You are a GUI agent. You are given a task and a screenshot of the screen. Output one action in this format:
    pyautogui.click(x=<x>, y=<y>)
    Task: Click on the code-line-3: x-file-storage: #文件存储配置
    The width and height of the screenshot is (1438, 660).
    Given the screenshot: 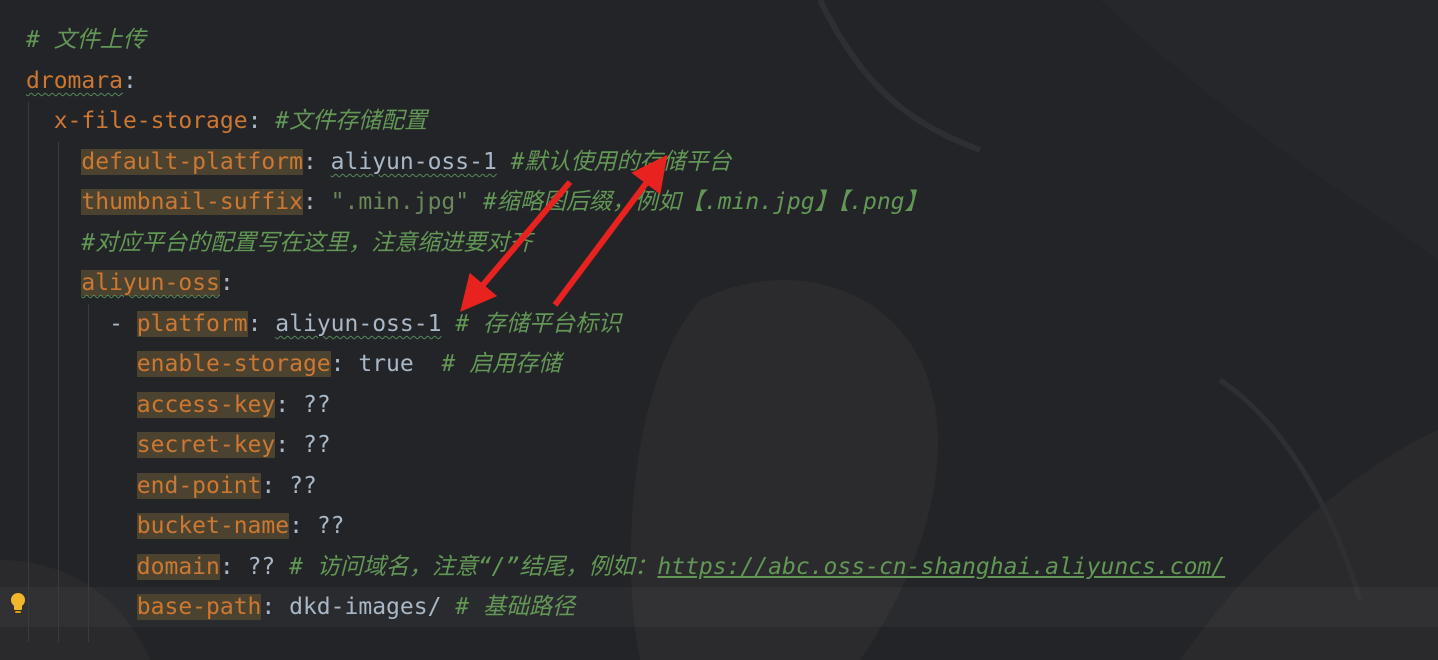 What is the action you would take?
    pyautogui.click(x=240, y=121)
    